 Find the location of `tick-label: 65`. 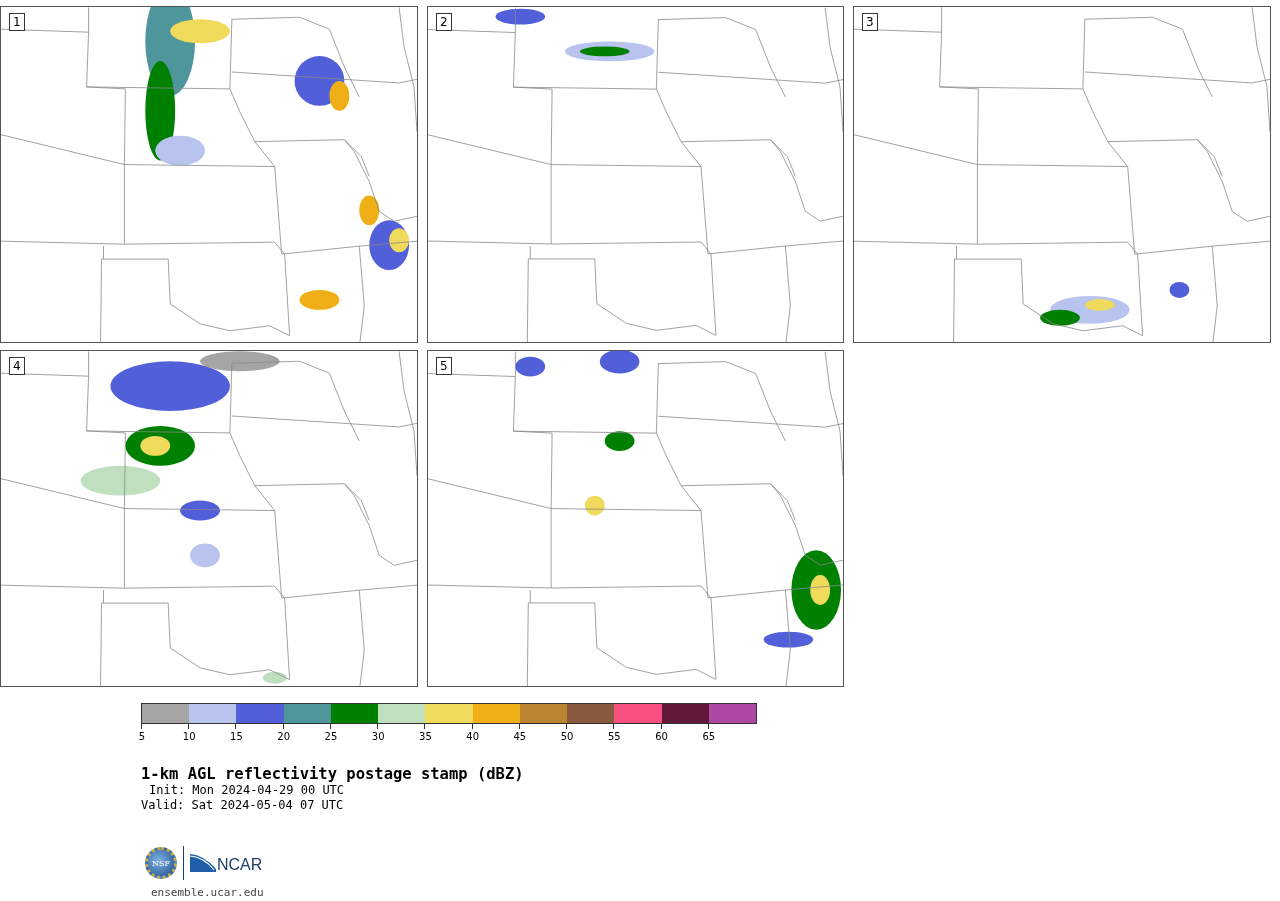

tick-label: 65 is located at coordinates (709, 737).